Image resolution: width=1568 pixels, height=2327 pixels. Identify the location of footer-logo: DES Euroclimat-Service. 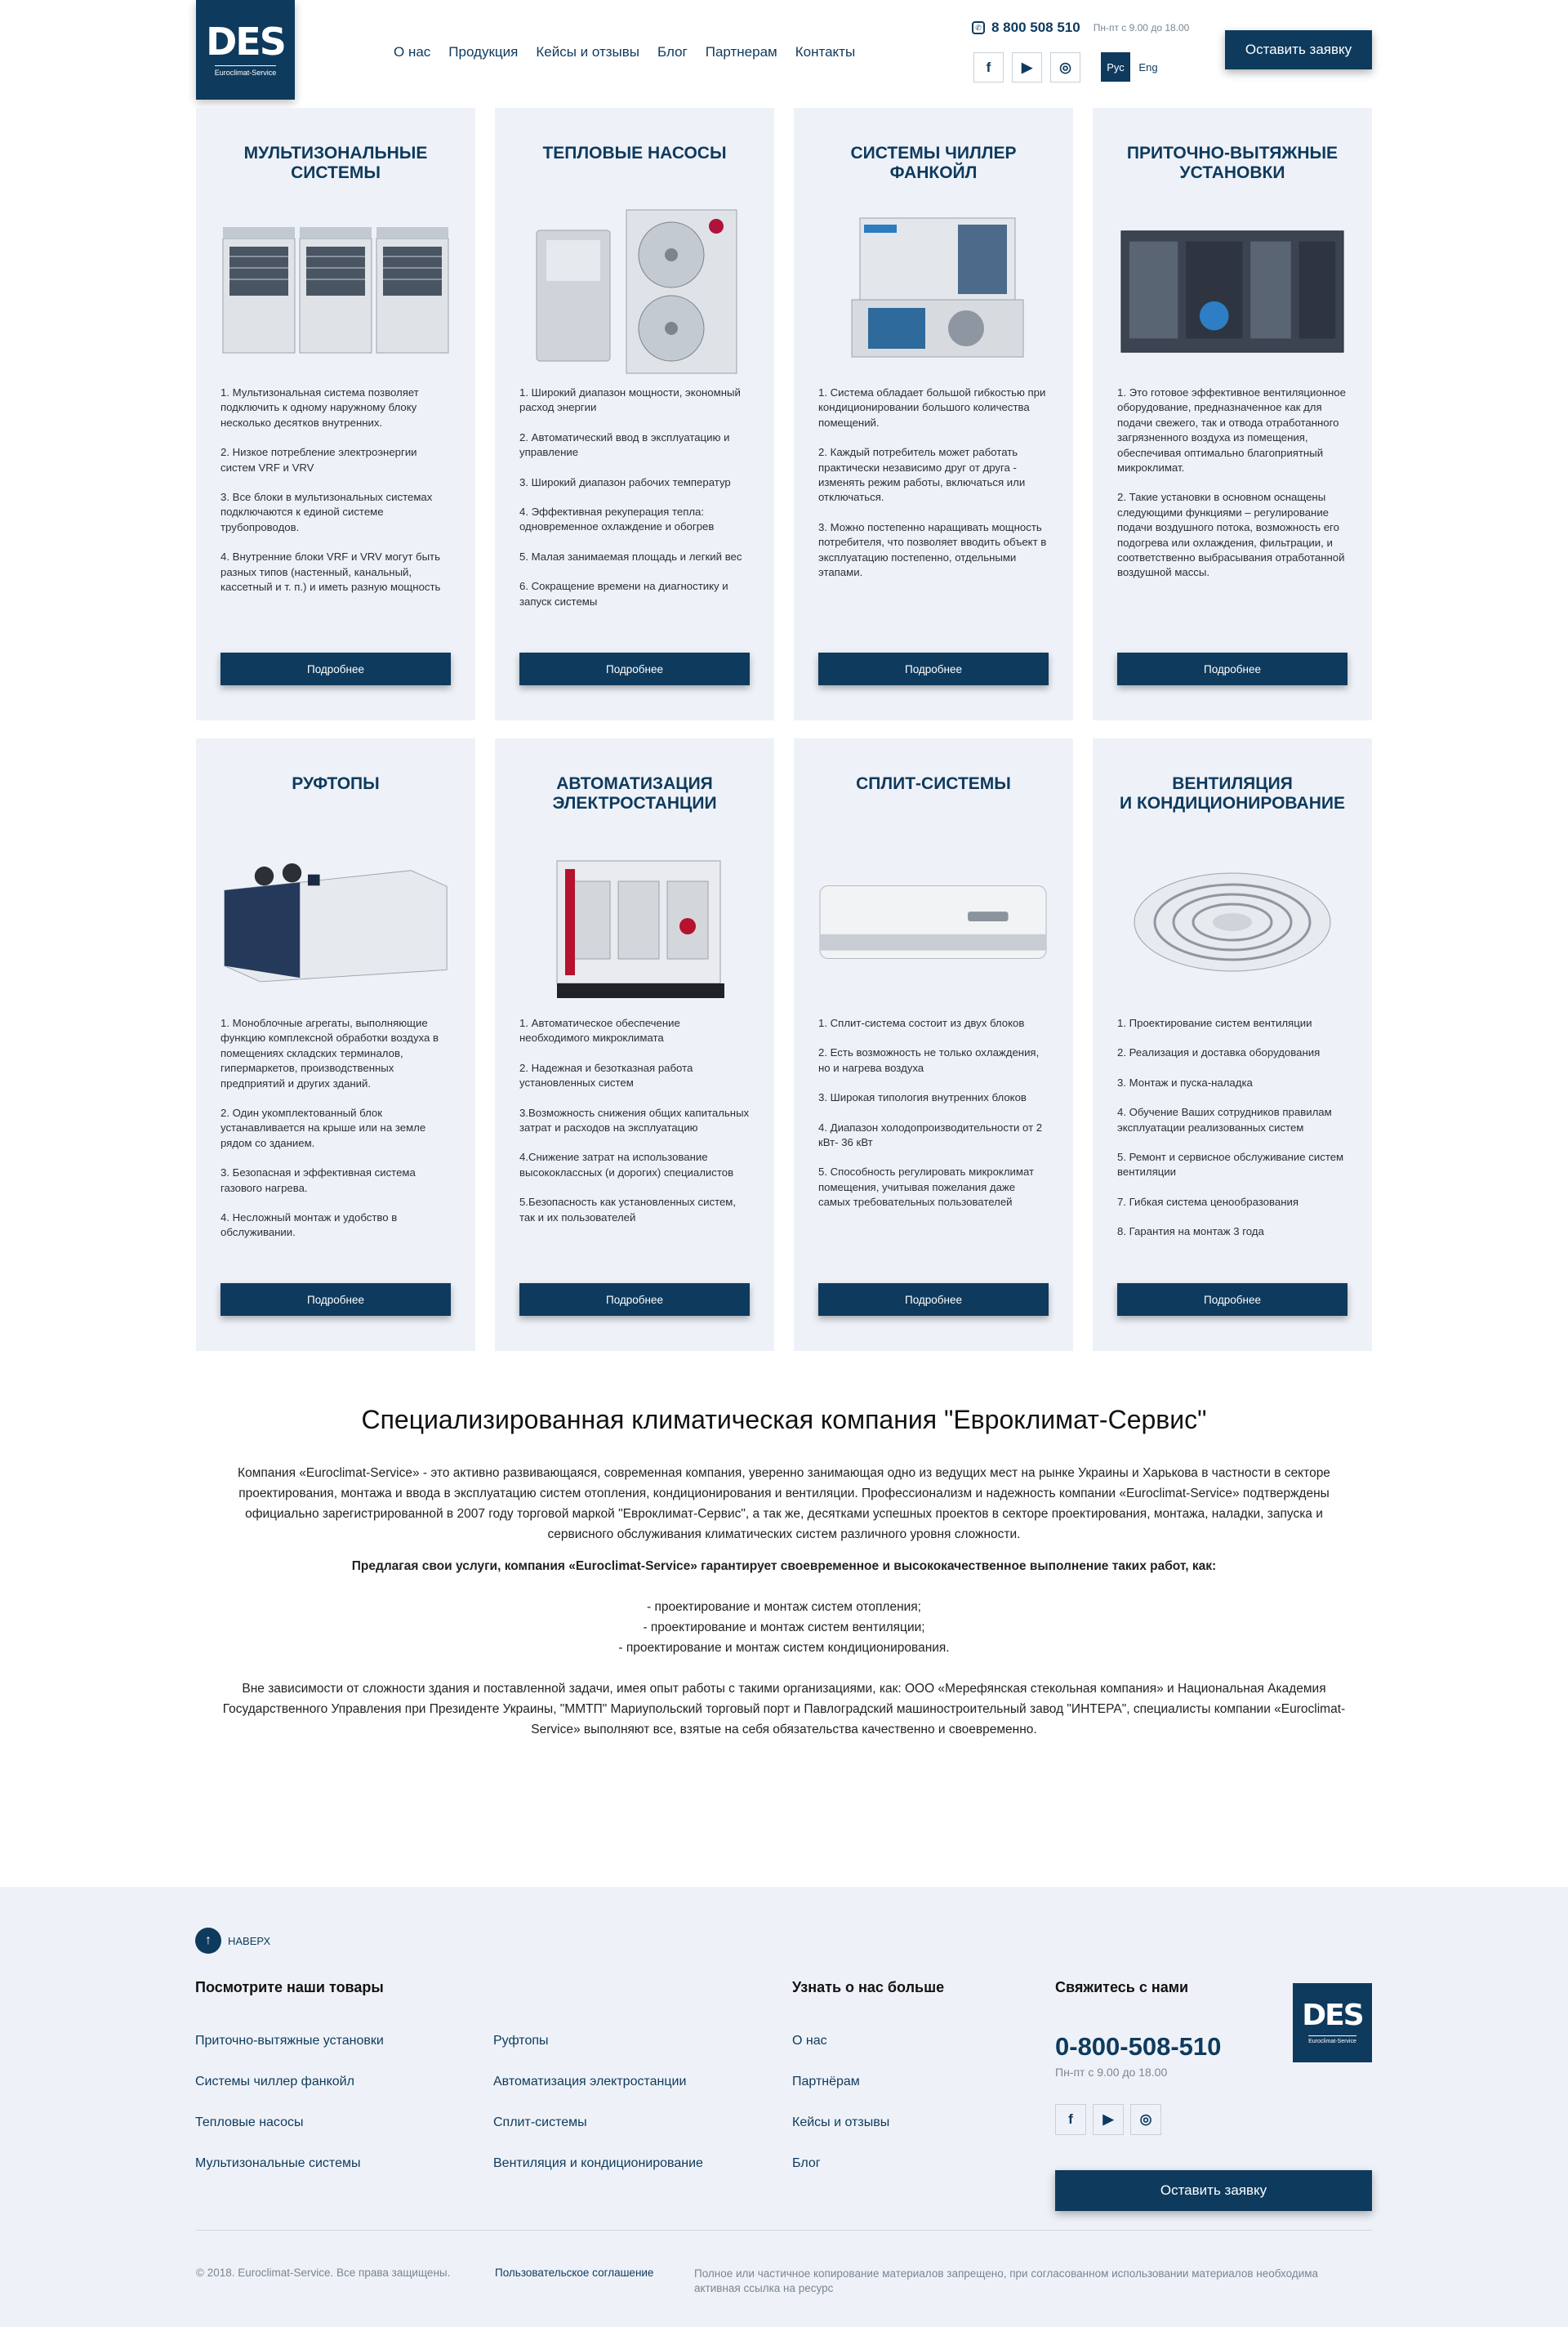
(1332, 2022).